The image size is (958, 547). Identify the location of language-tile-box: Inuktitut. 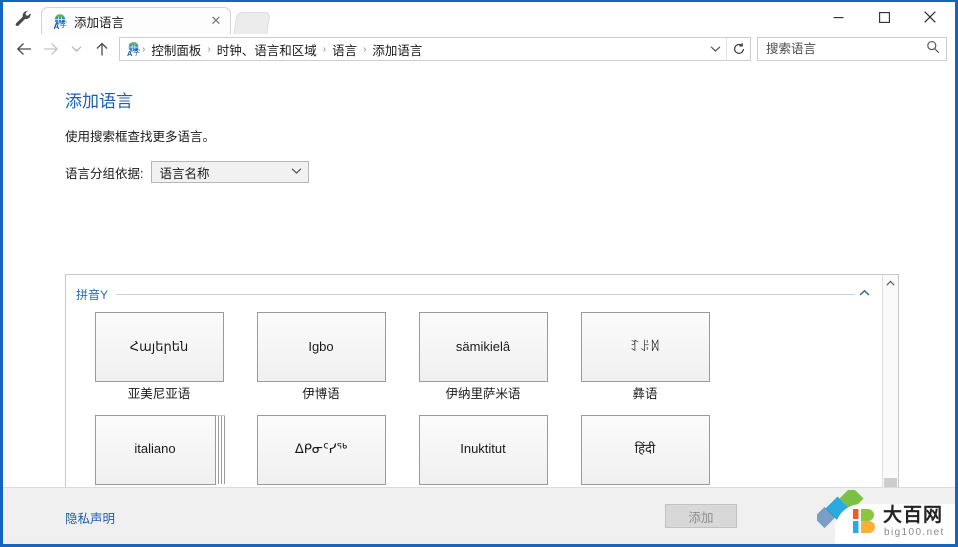
(483, 449).